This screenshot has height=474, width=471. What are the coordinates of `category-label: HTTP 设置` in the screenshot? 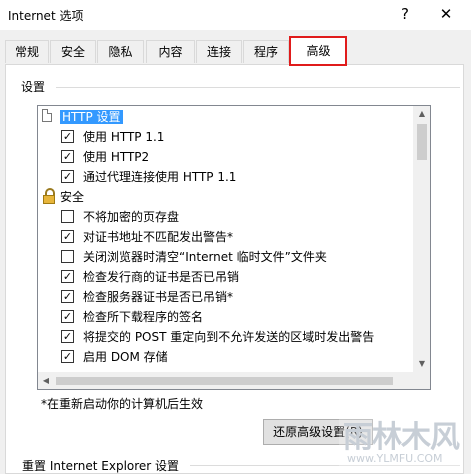 It's located at (91, 117).